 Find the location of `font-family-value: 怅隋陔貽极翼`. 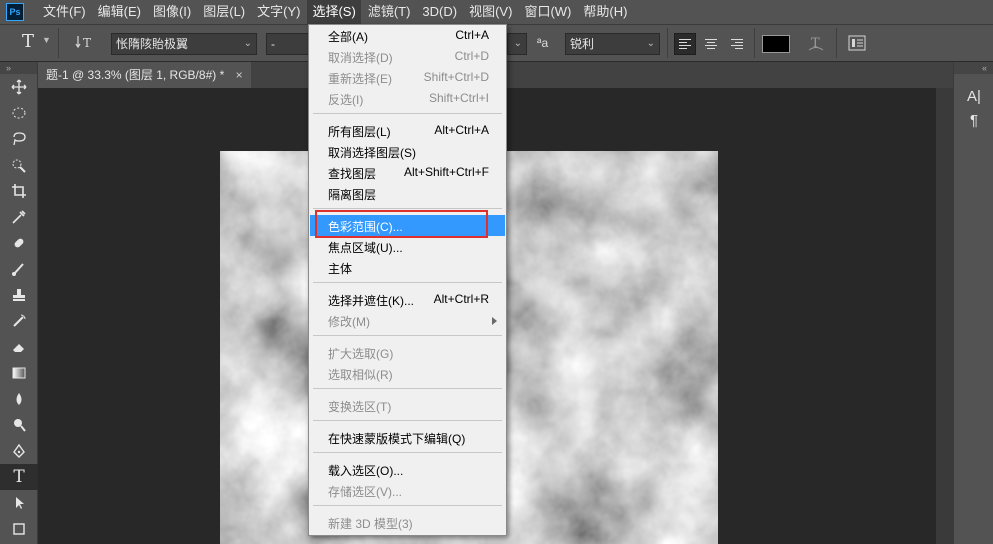

font-family-value: 怅隋陔貽极翼 is located at coordinates (152, 44).